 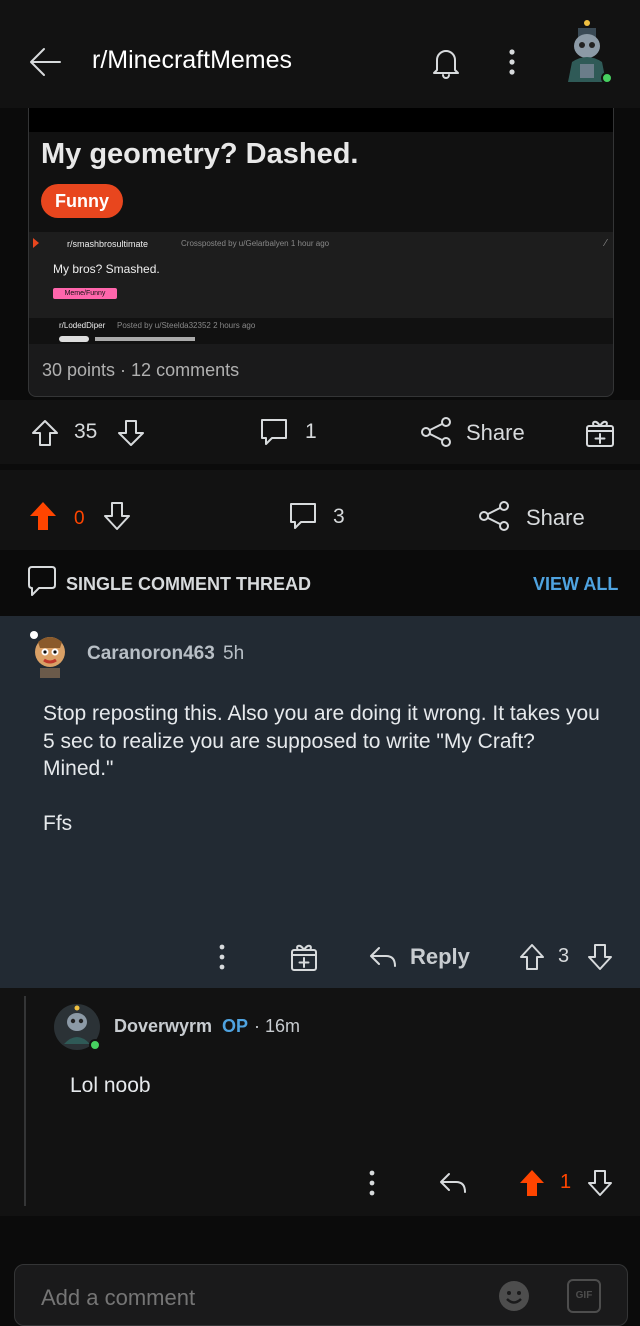 I want to click on emoji-icon, so click(x=514, y=1296).